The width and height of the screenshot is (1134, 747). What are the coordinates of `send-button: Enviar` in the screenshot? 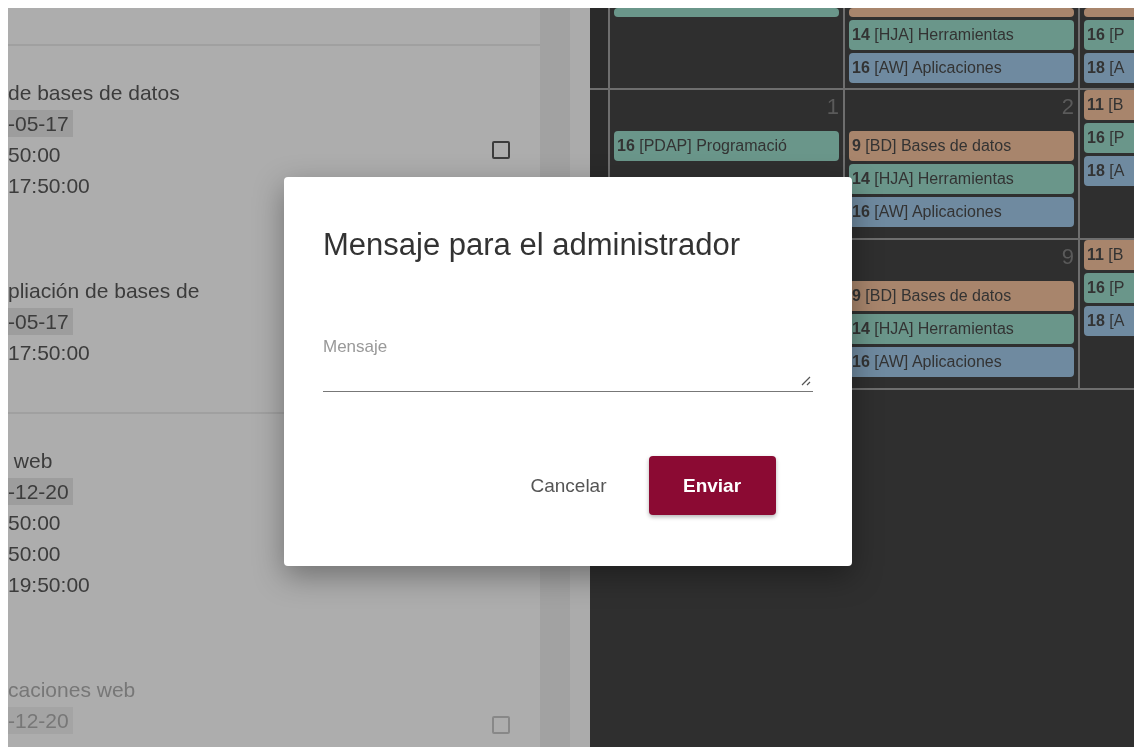 It's located at (712, 485).